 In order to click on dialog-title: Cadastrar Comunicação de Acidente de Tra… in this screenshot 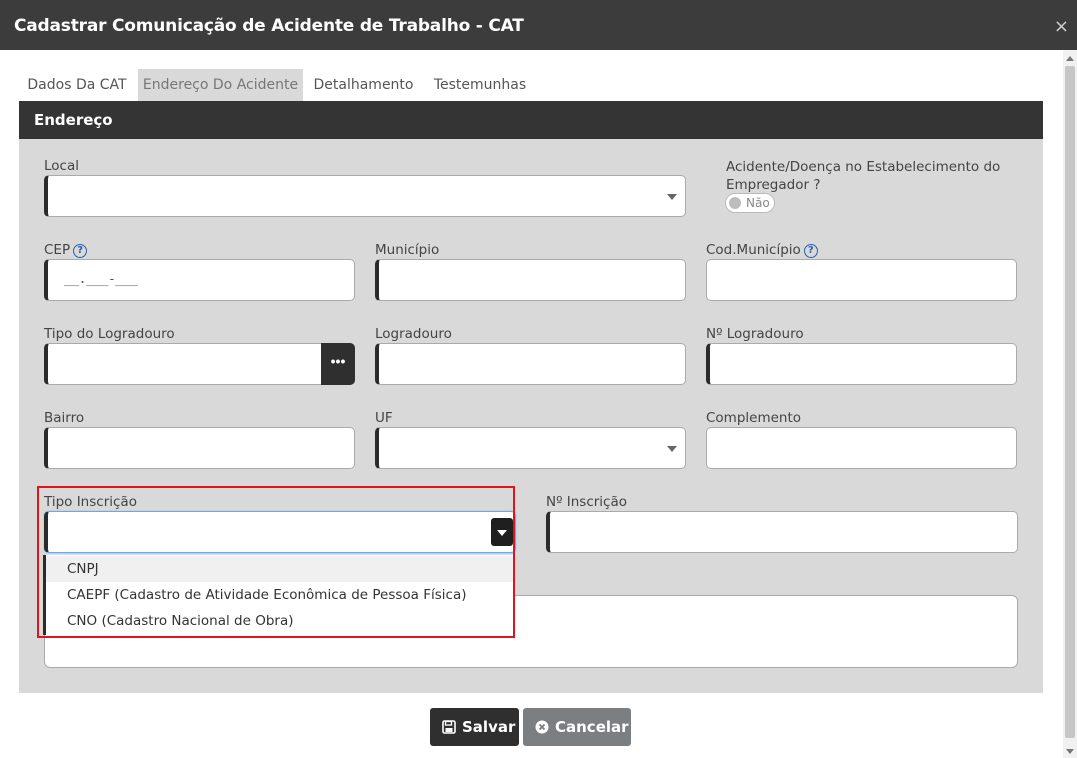, I will do `click(269, 26)`.